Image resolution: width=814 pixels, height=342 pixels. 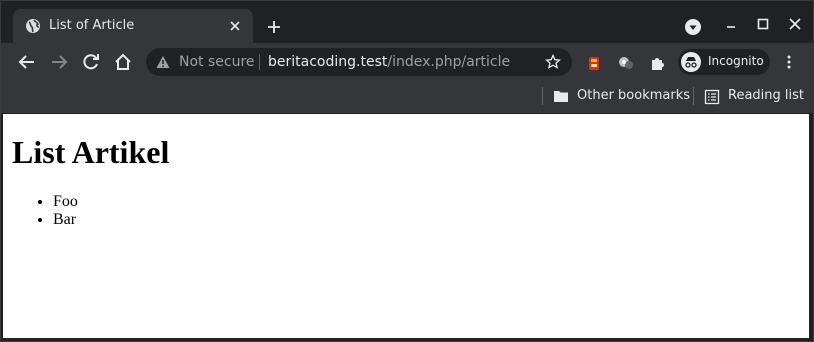 I want to click on profile-label: Incognito, so click(x=736, y=61).